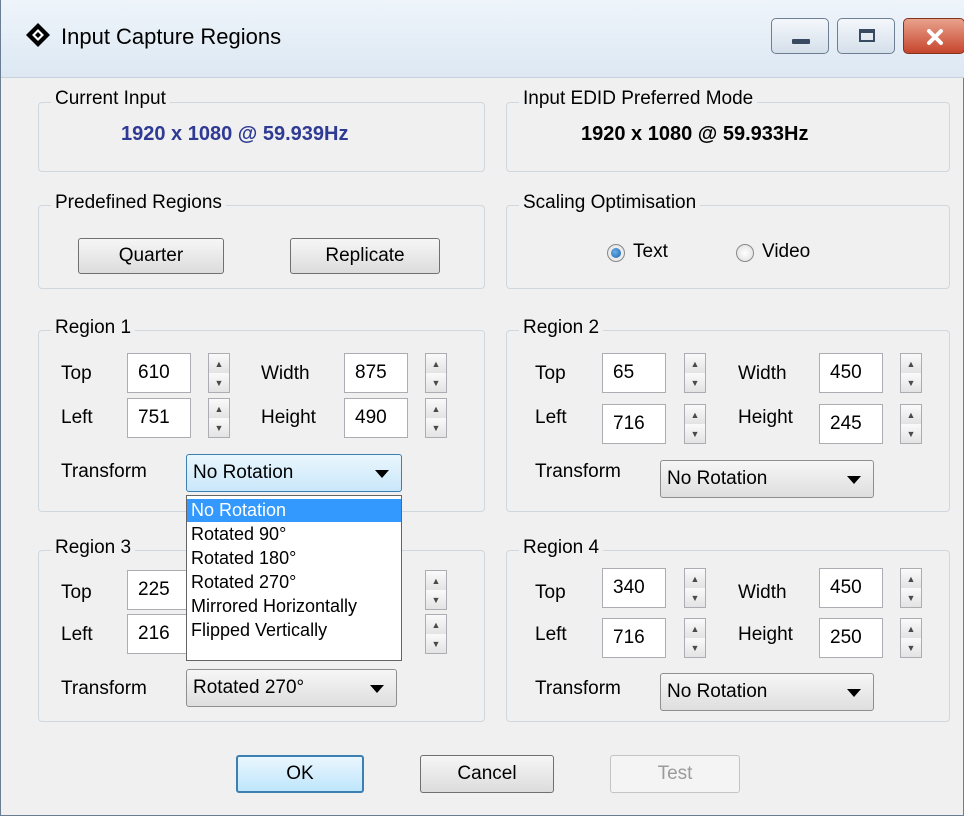 The width and height of the screenshot is (964, 816). What do you see at coordinates (550, 592) in the screenshot?
I see `region-4-top-label: Top` at bounding box center [550, 592].